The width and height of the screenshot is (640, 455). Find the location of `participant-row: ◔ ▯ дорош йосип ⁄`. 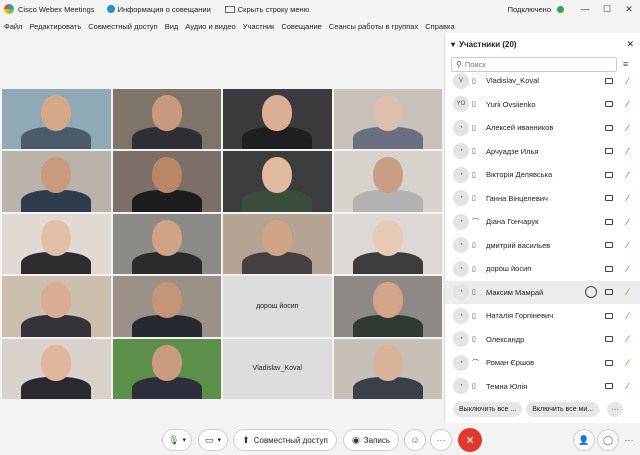

participant-row: ◔ ▯ дорош йосип ⁄ is located at coordinates (542, 269).